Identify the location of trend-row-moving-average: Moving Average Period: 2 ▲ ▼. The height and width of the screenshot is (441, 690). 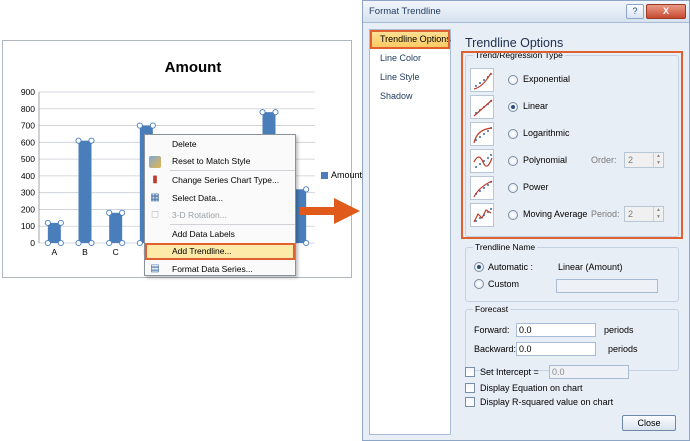
(573, 215).